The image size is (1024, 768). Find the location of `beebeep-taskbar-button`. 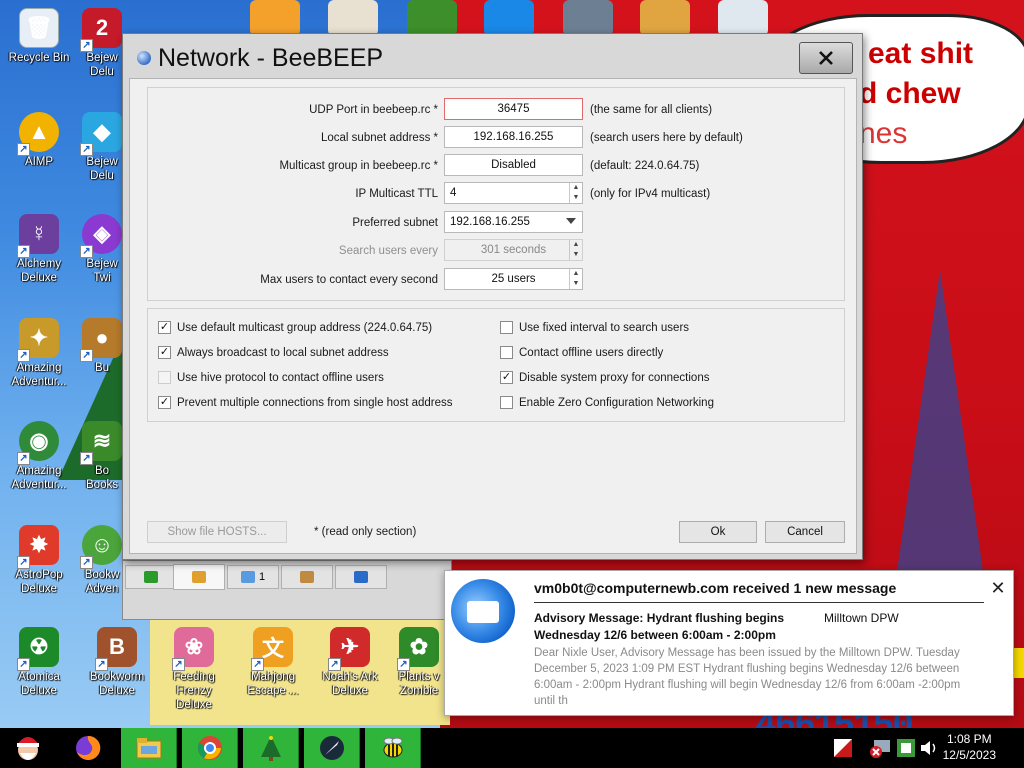

beebeep-taskbar-button is located at coordinates (393, 748).